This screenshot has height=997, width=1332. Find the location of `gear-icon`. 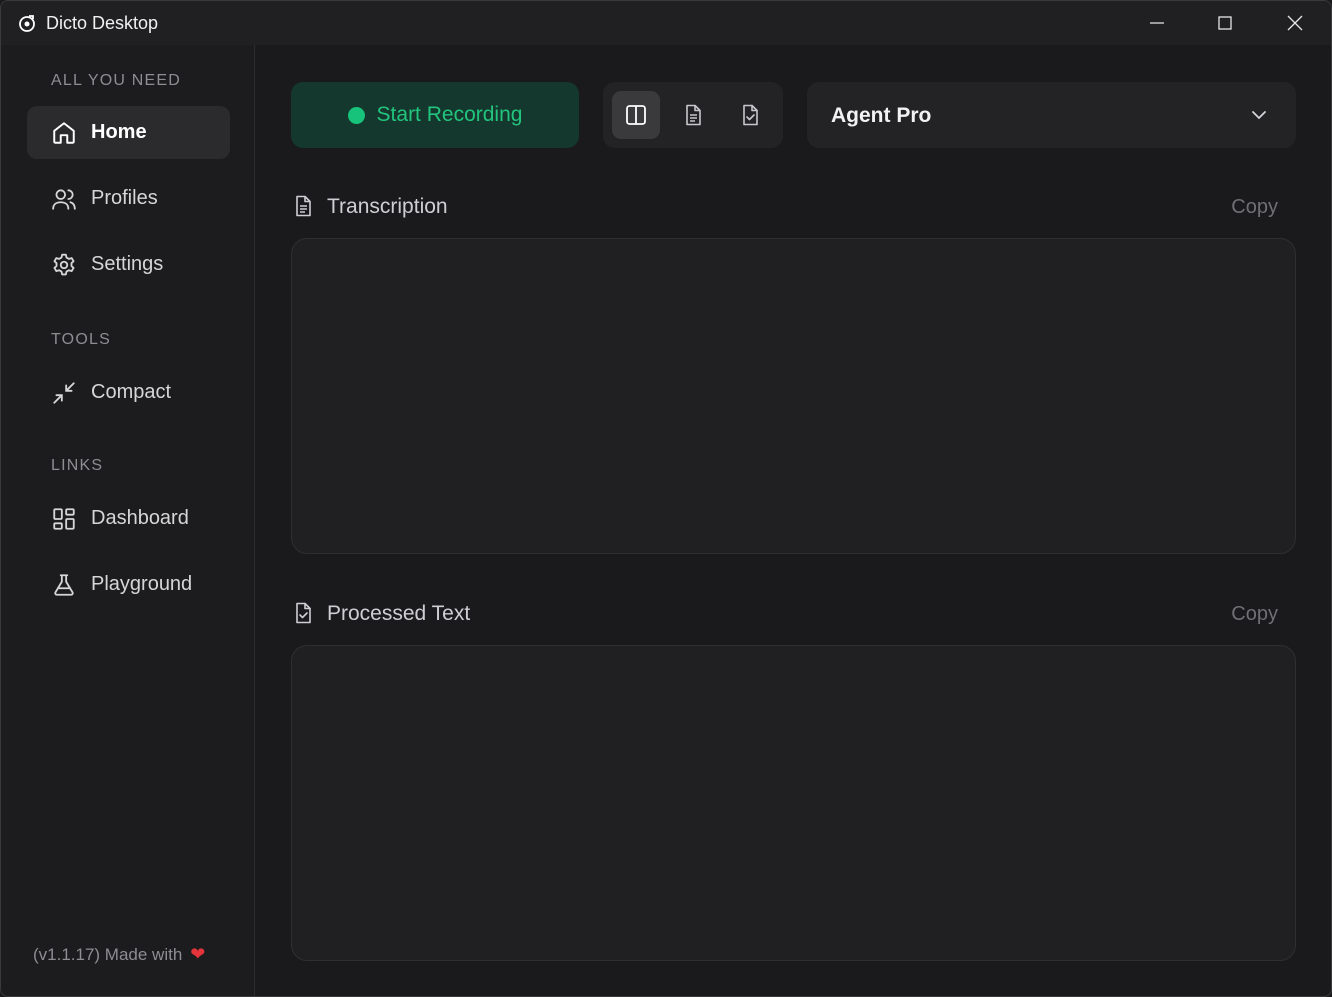

gear-icon is located at coordinates (64, 264).